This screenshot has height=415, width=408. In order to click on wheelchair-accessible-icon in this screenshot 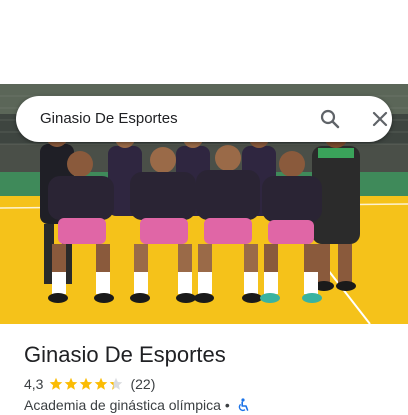, I will do `click(243, 405)`.